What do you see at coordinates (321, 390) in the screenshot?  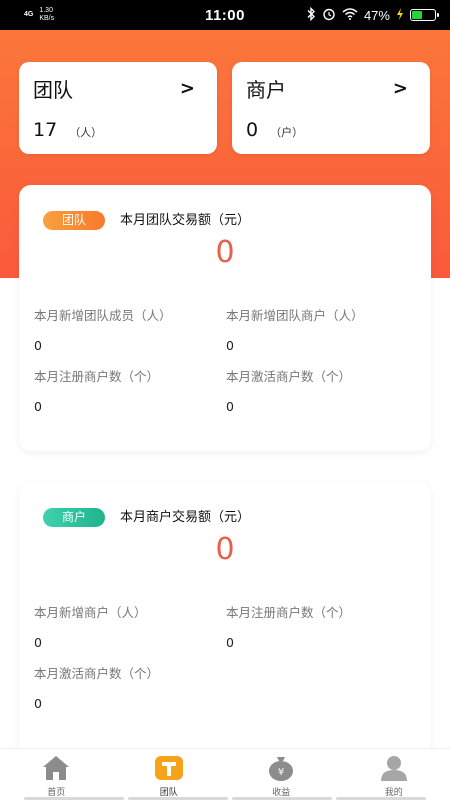 I see `team-metric-activated: 本月激活商户数（个） 0` at bounding box center [321, 390].